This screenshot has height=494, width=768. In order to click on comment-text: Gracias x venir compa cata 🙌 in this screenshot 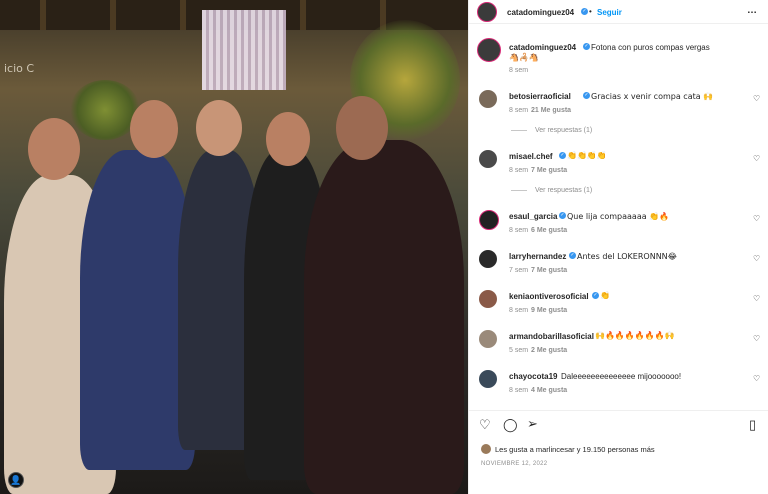, I will do `click(652, 96)`.